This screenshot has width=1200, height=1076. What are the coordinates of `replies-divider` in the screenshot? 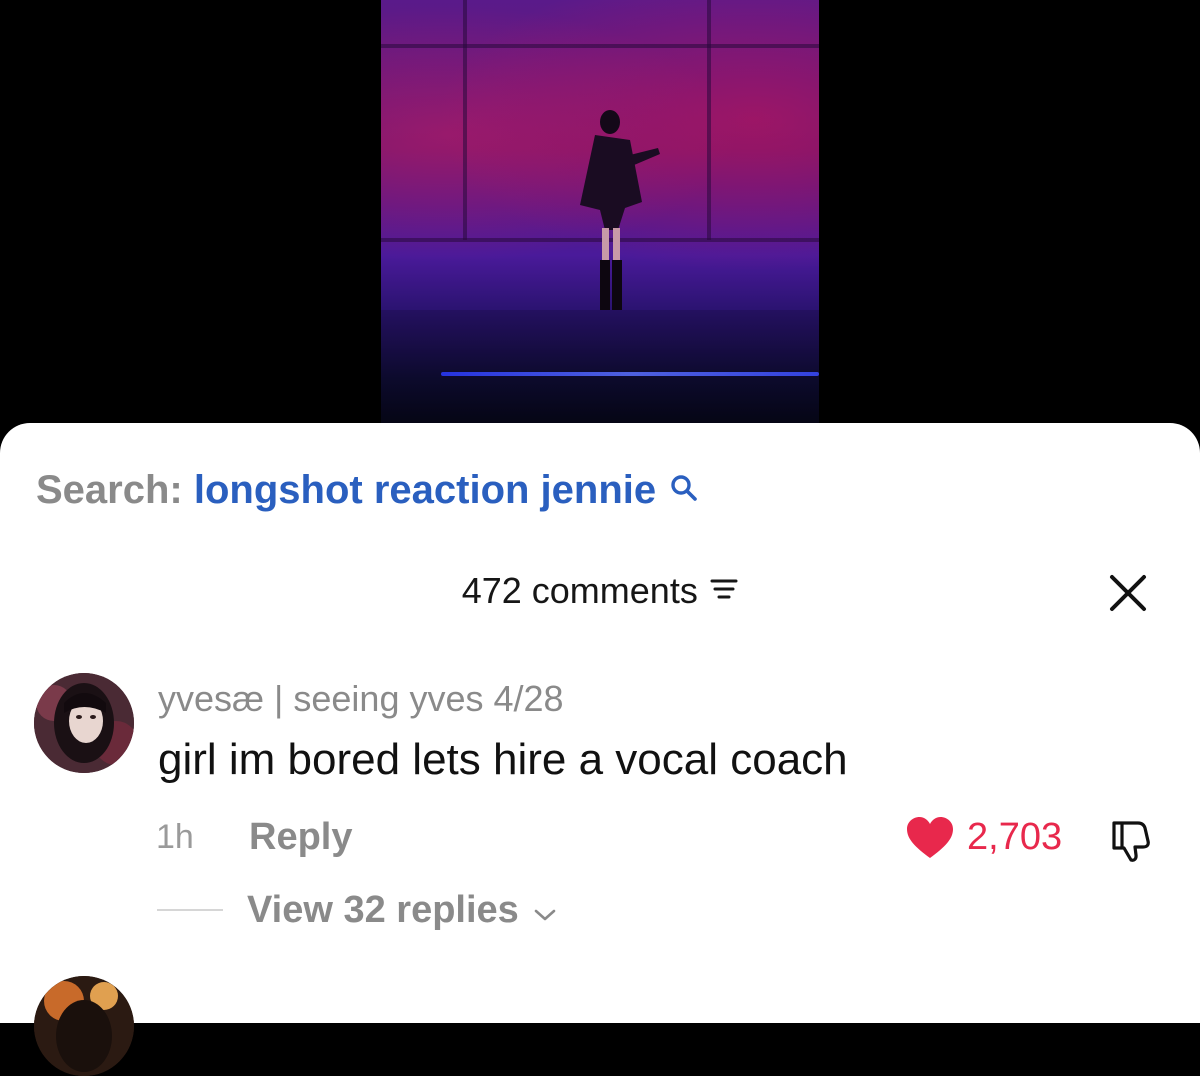 It's located at (190, 910).